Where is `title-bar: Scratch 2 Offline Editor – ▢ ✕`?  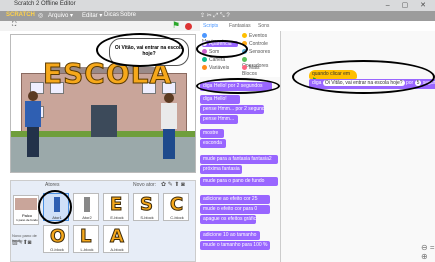
title-bar: Scratch 2 Offline Editor – ▢ ✕ is located at coordinates (217, 5).